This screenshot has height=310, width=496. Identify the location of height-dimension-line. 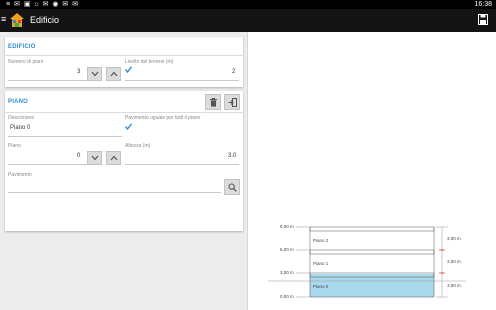
(442, 262).